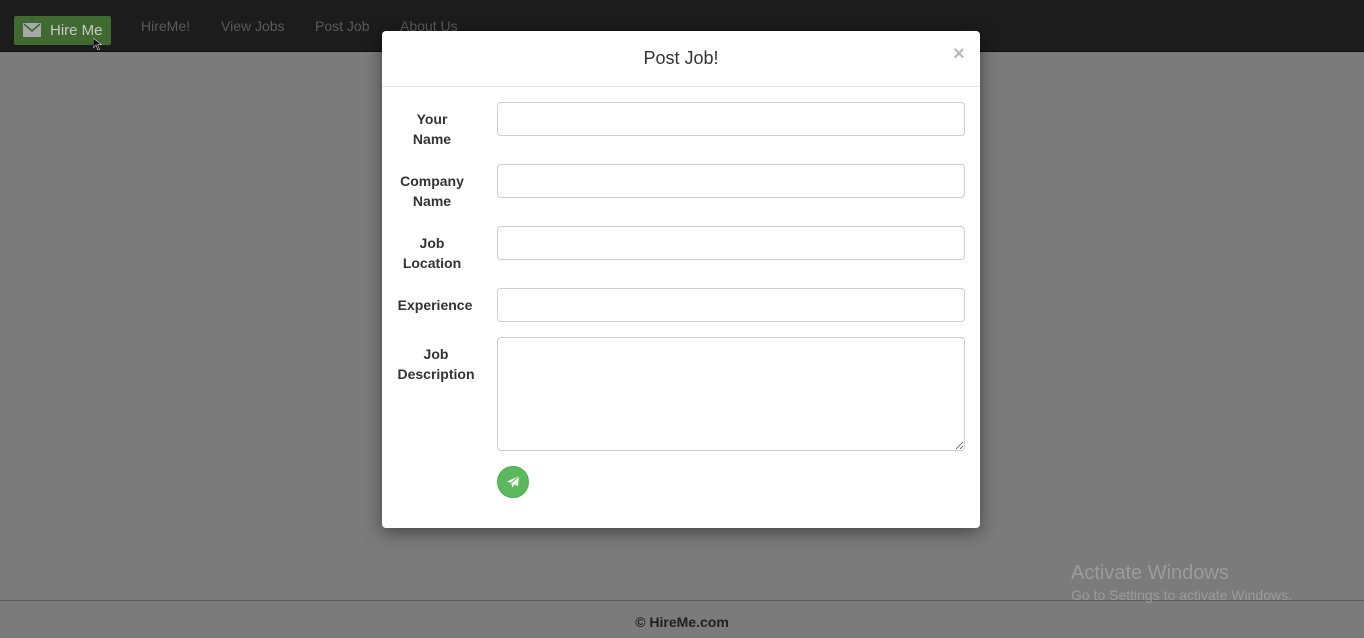  I want to click on job-description-label-line2: Description, so click(436, 374).